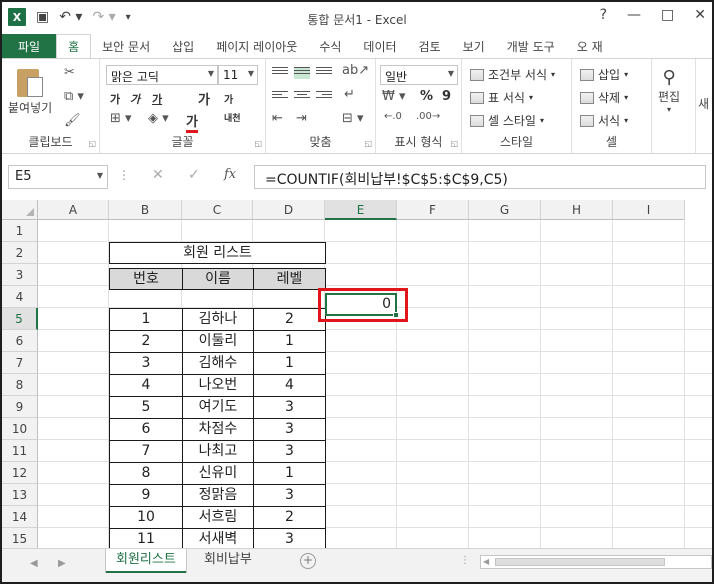 This screenshot has width=714, height=584. What do you see at coordinates (604, 97) in the screenshot?
I see `delete-cells-button: 삭제 ▾` at bounding box center [604, 97].